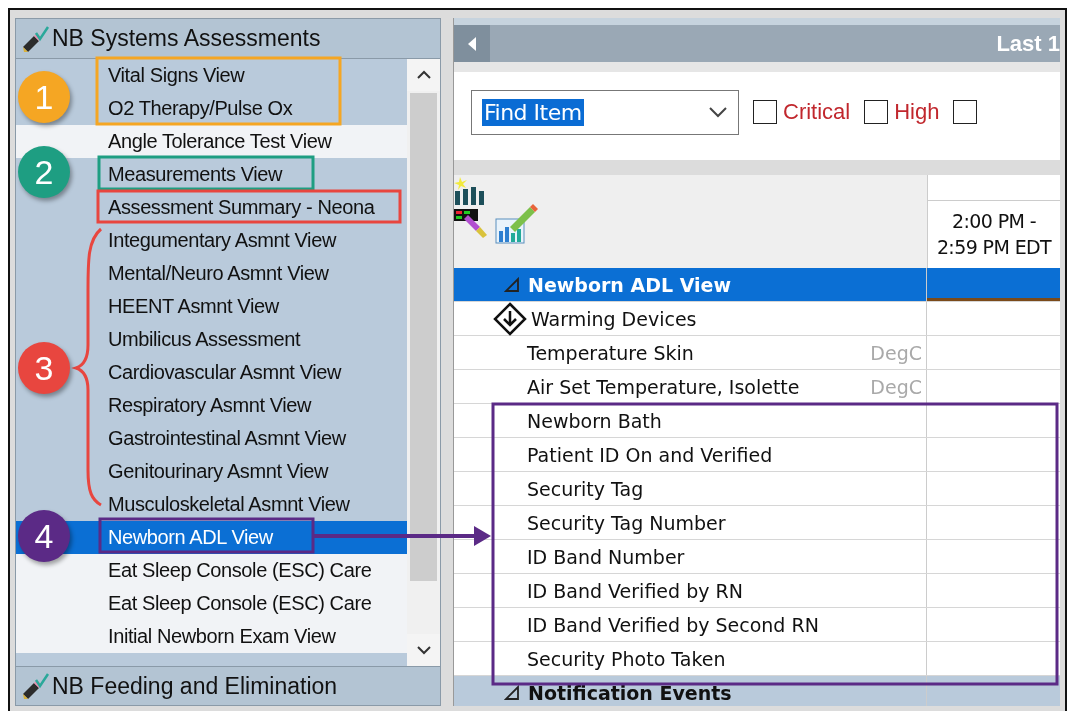 The width and height of the screenshot is (1067, 711). I want to click on panel-header: NB Systems Assessments, so click(228, 39).